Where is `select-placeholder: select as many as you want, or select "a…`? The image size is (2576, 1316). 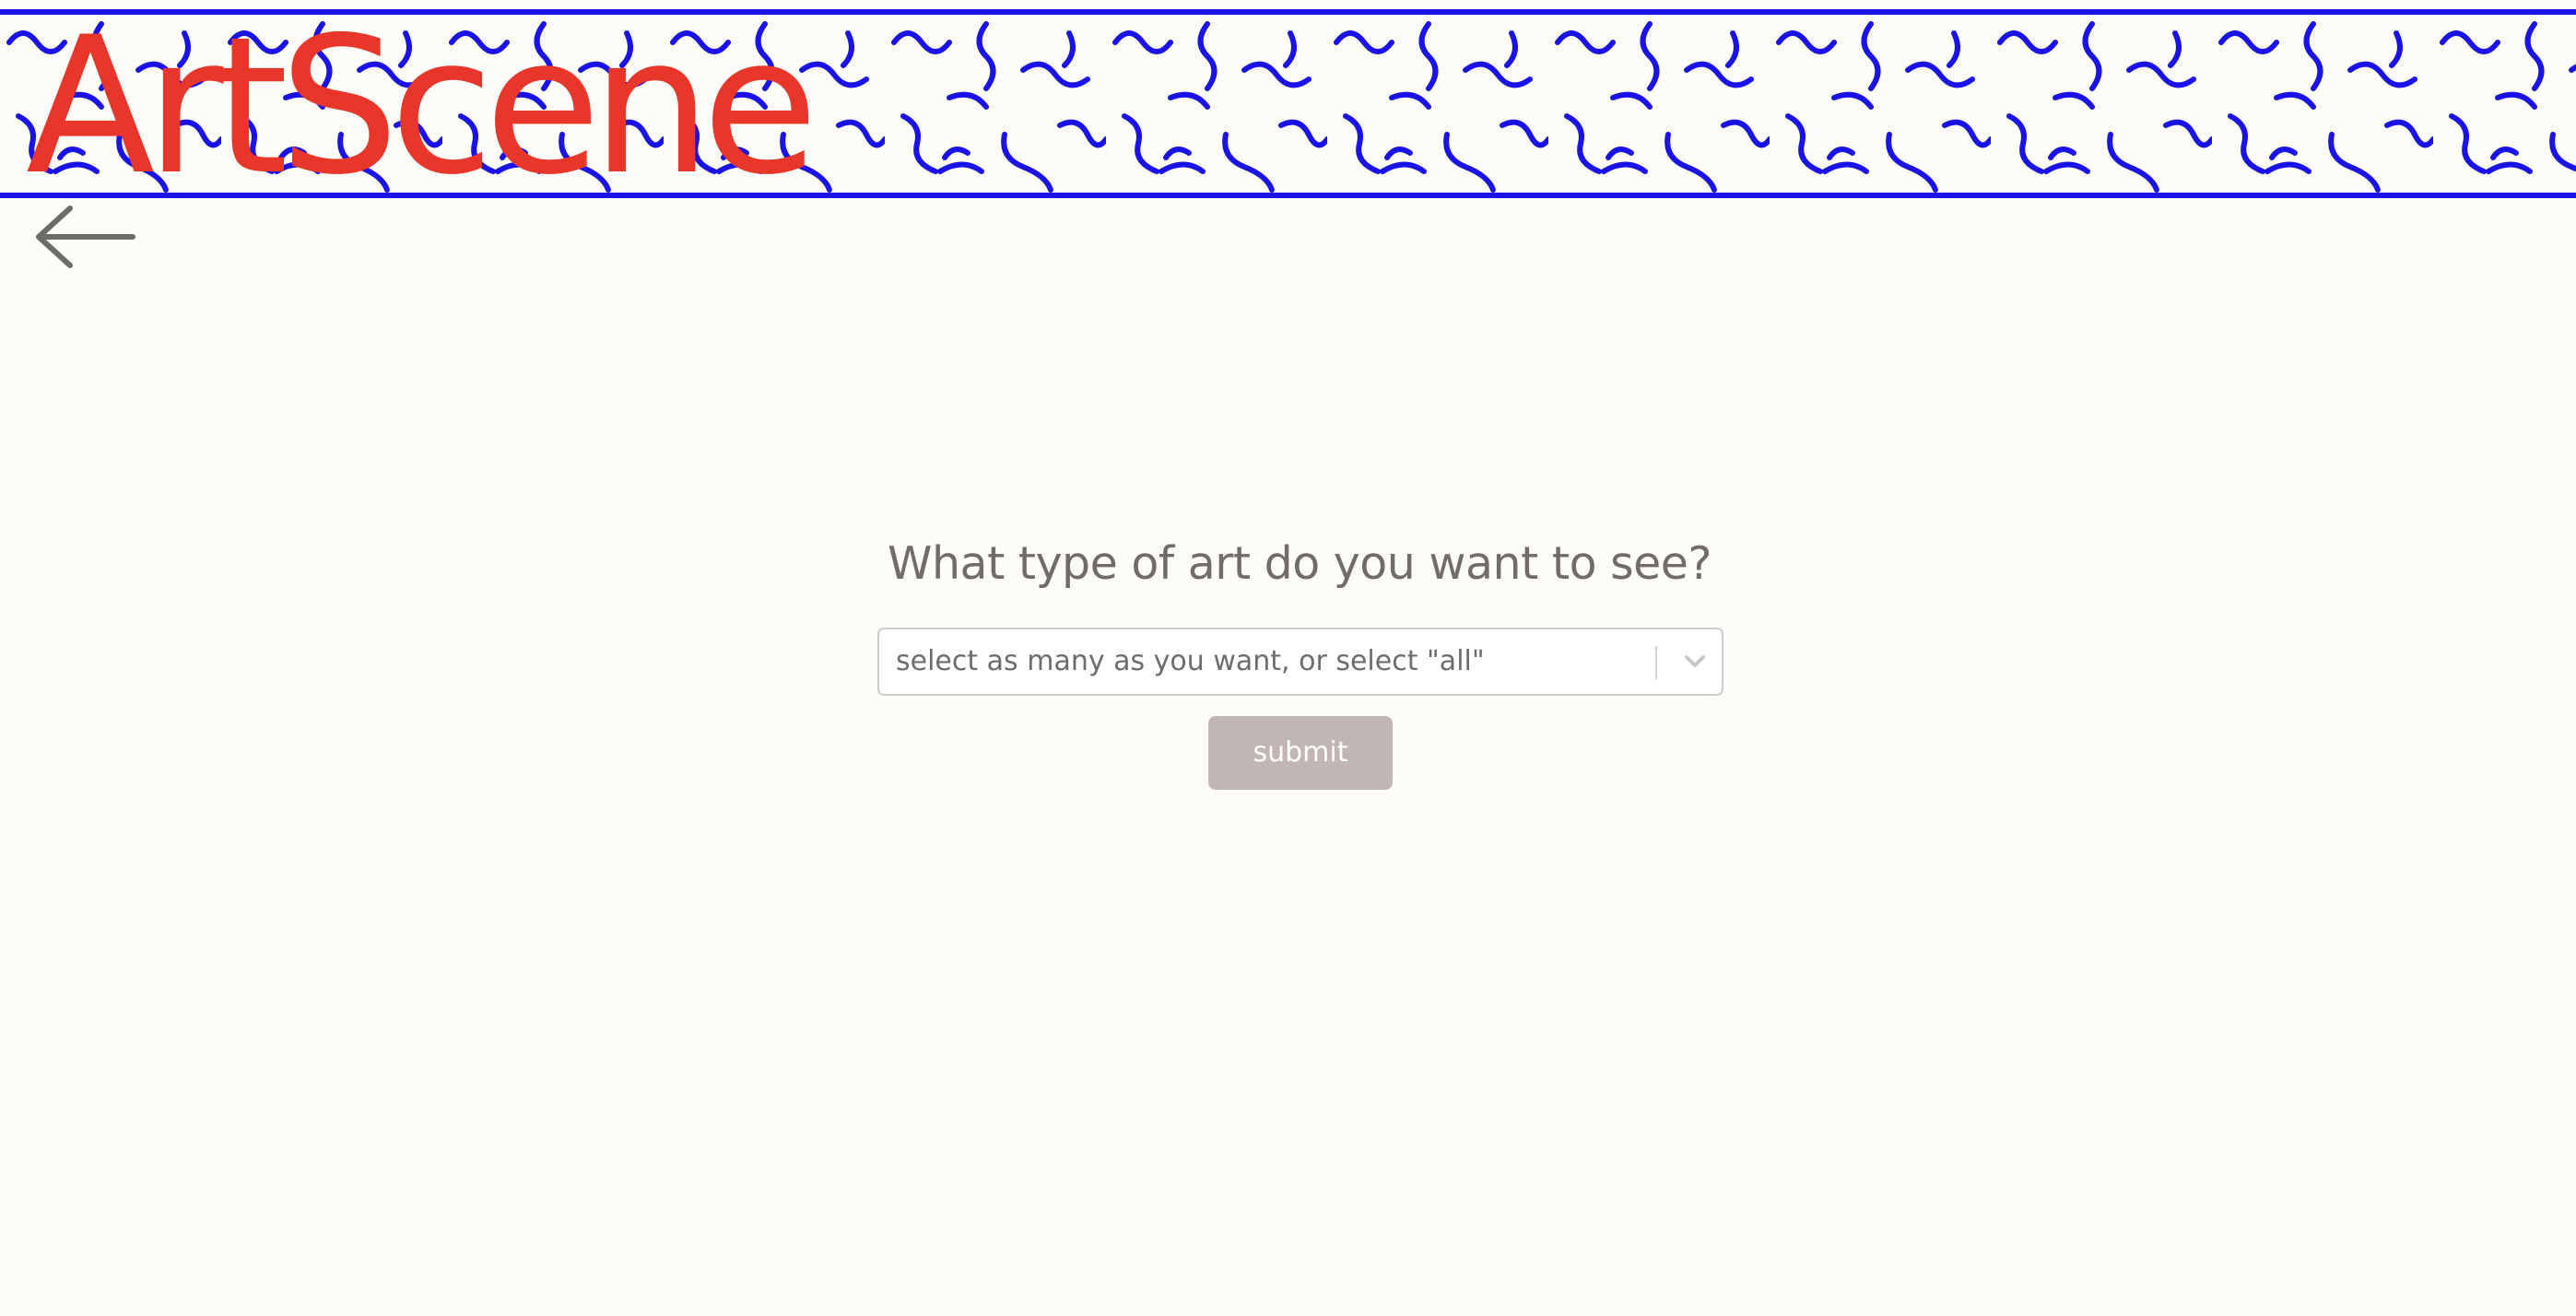 select-placeholder: select as many as you want, or select "a… is located at coordinates (1190, 661).